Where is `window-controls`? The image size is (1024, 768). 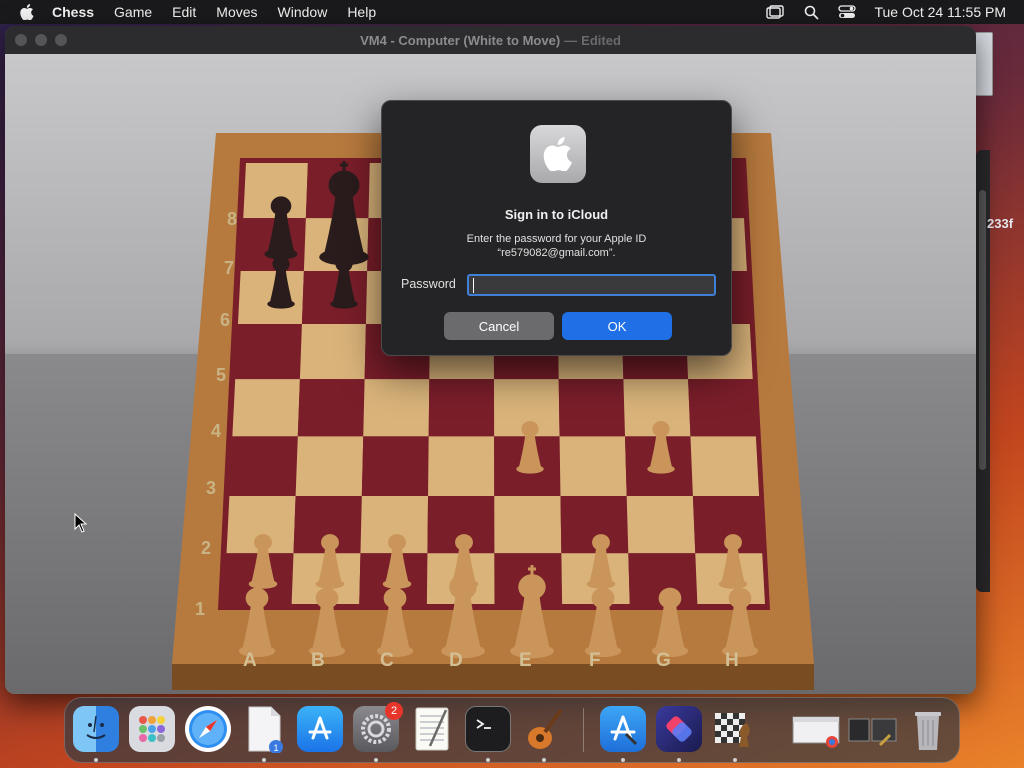 window-controls is located at coordinates (41, 40).